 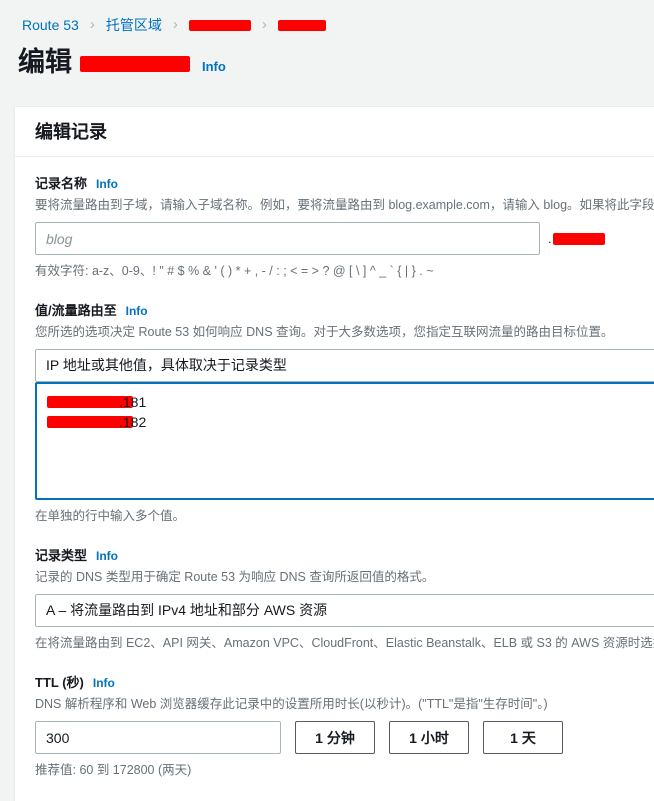 I want to click on ttl-preset-1-hour-button: 1 小时, so click(x=429, y=737).